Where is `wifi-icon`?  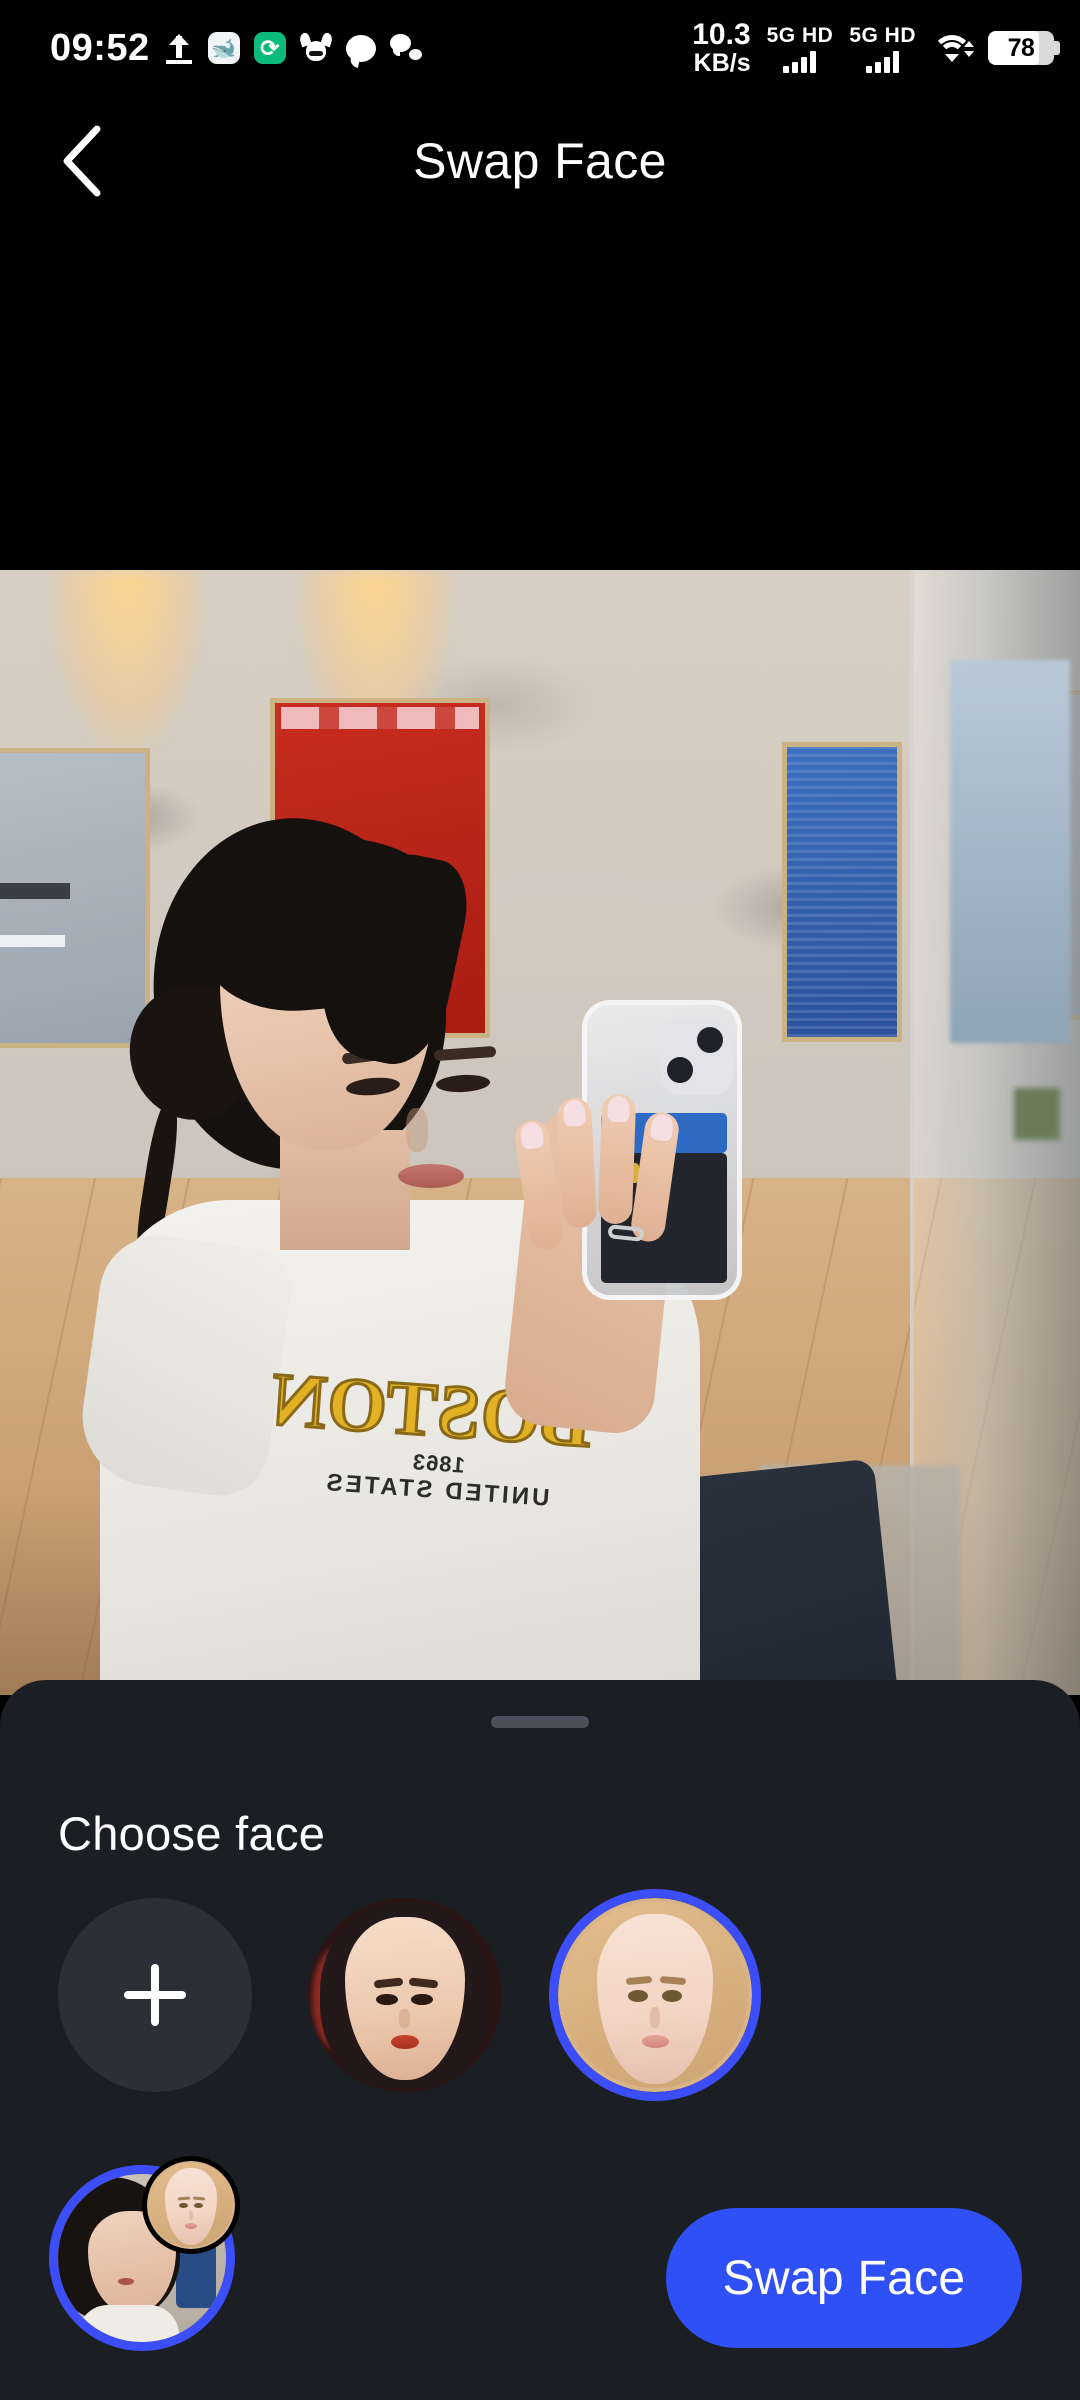
wifi-icon is located at coordinates (953, 48).